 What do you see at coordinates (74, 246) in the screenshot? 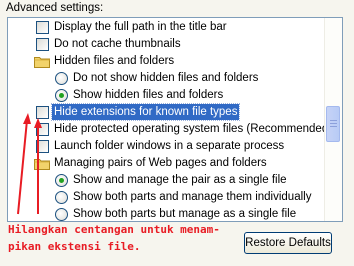
I see `annotation-line: pikan ekstensi file.` at bounding box center [74, 246].